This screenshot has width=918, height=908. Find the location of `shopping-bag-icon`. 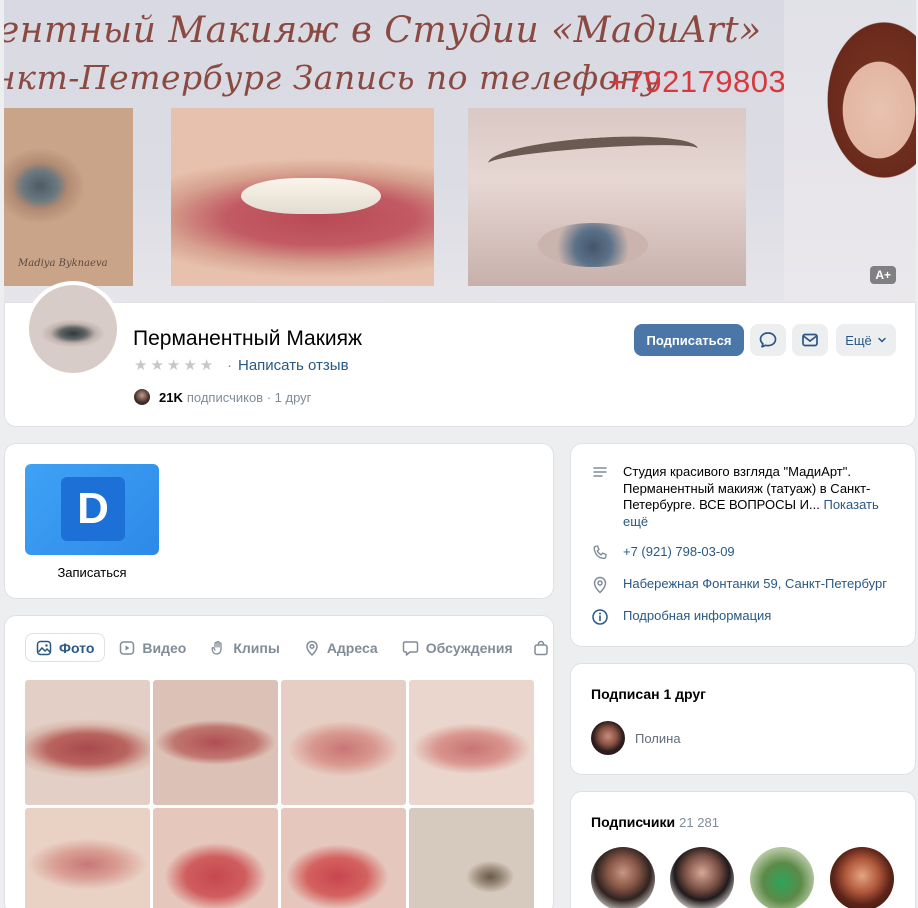

shopping-bag-icon is located at coordinates (540, 647).